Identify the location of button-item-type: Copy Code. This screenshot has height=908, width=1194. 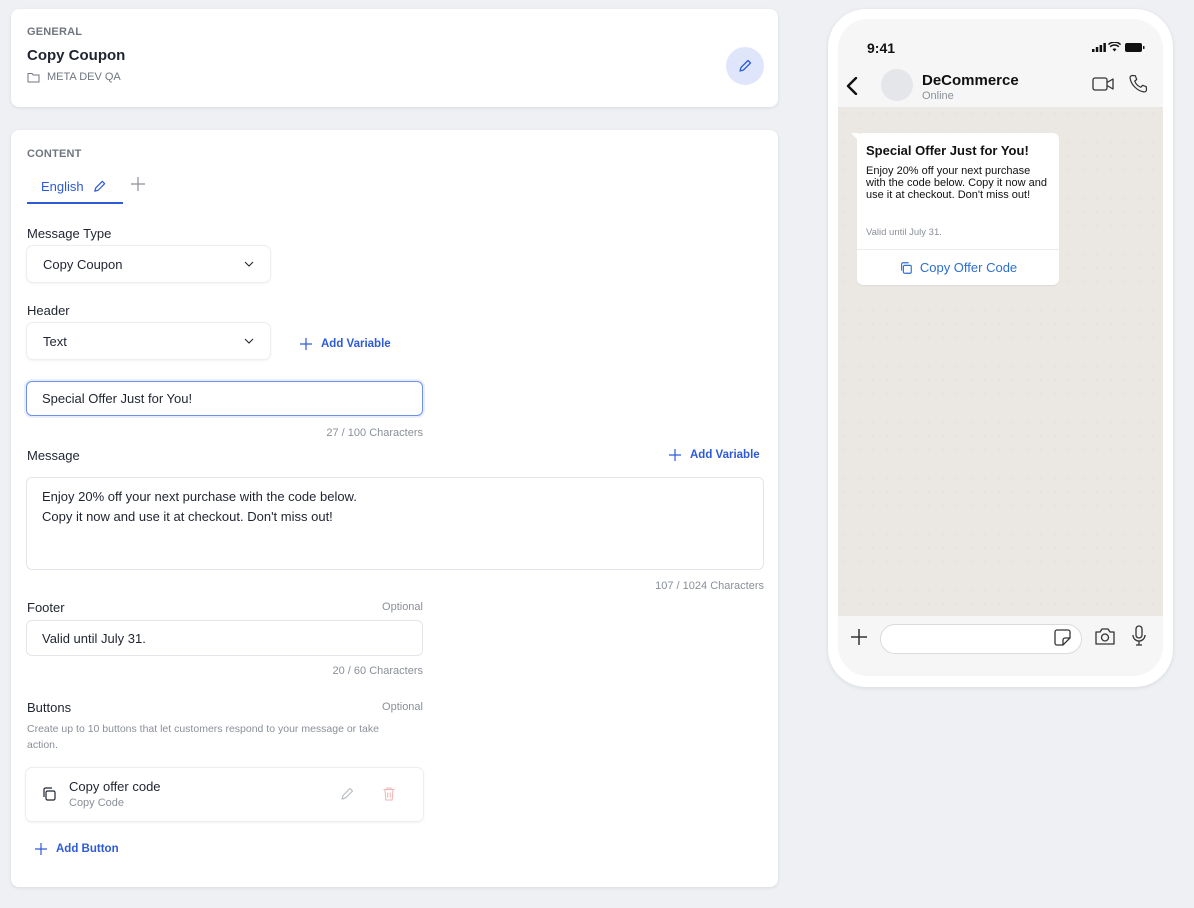
(97, 803).